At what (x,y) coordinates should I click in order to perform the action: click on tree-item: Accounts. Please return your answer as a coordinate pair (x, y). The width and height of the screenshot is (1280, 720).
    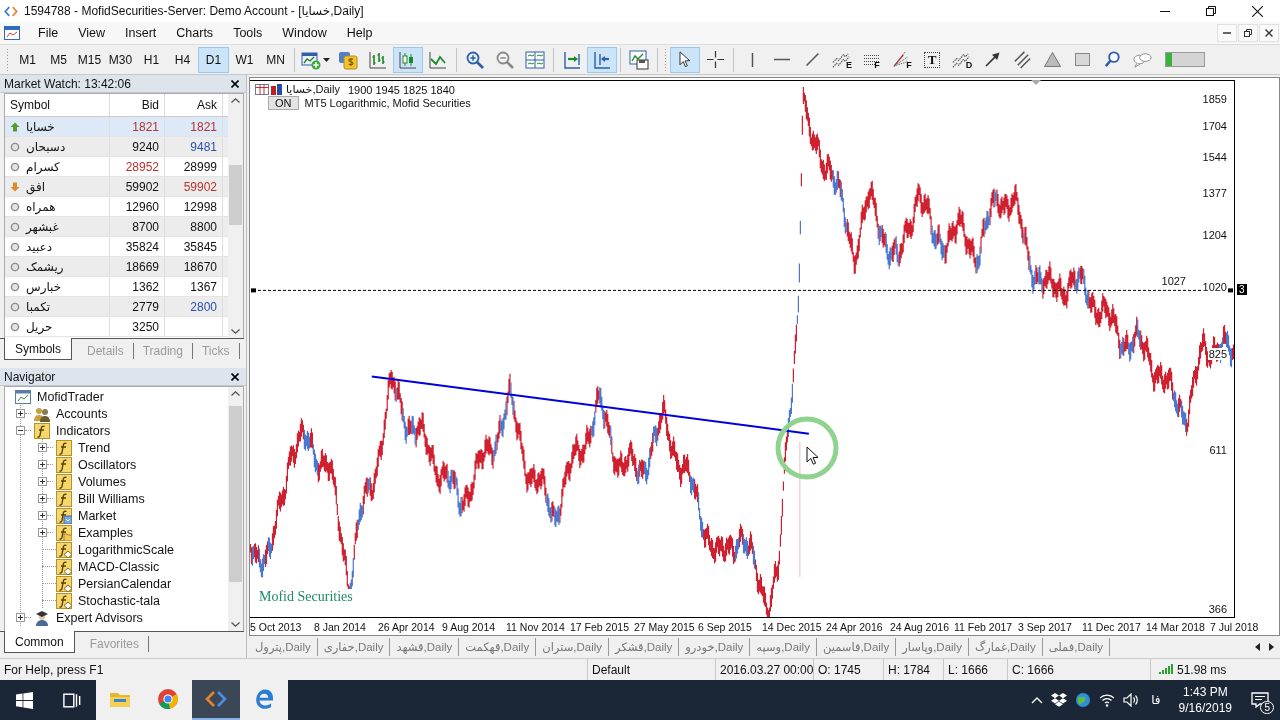
    Looking at the image, I should click on (82, 413).